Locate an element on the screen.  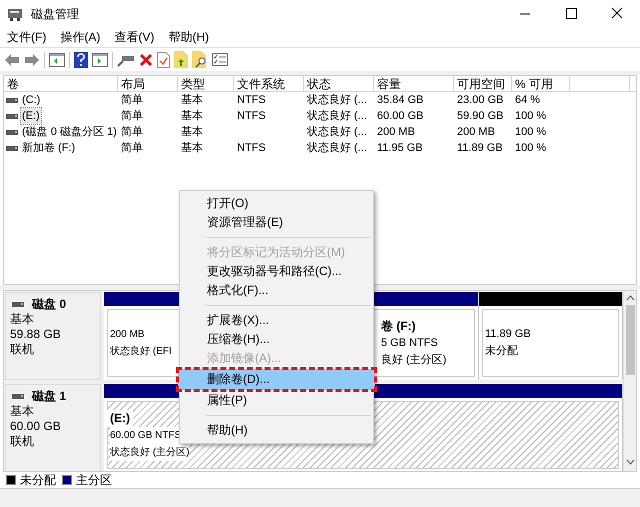
volume-name: (磁盘 0 磁盘分区 1) is located at coordinates (69, 132).